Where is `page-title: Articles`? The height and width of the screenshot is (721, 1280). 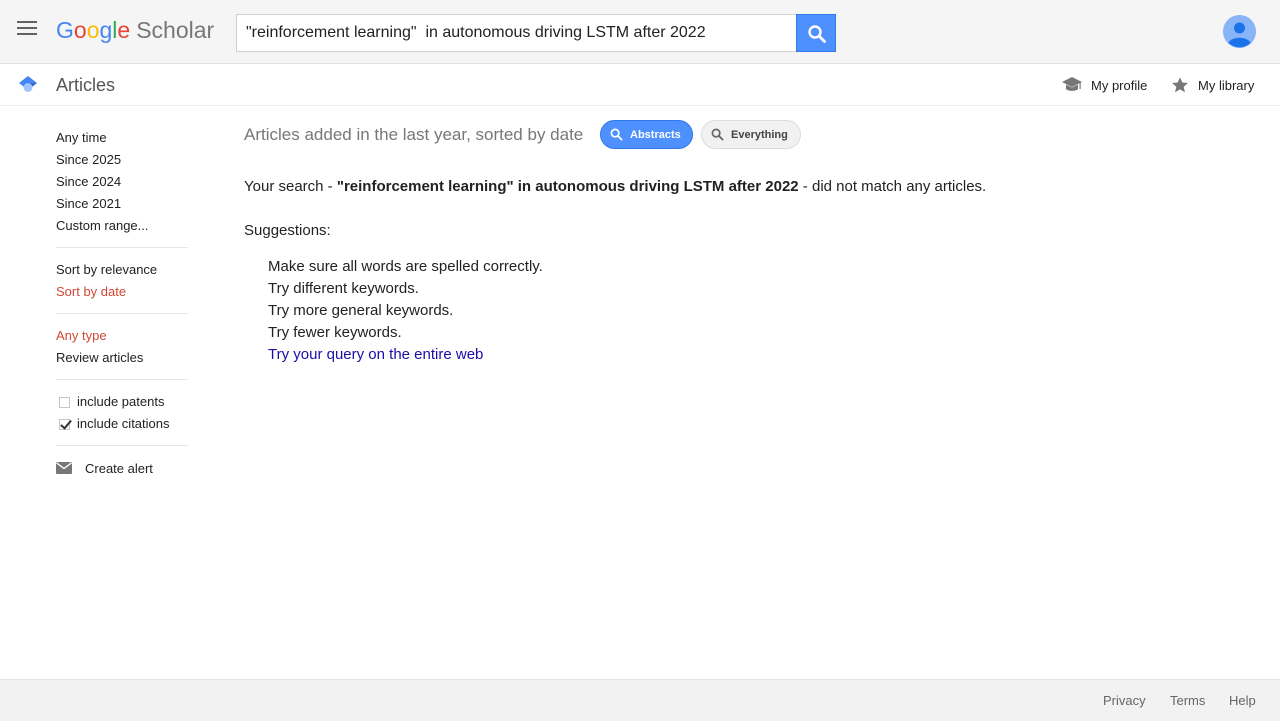 page-title: Articles is located at coordinates (86, 85).